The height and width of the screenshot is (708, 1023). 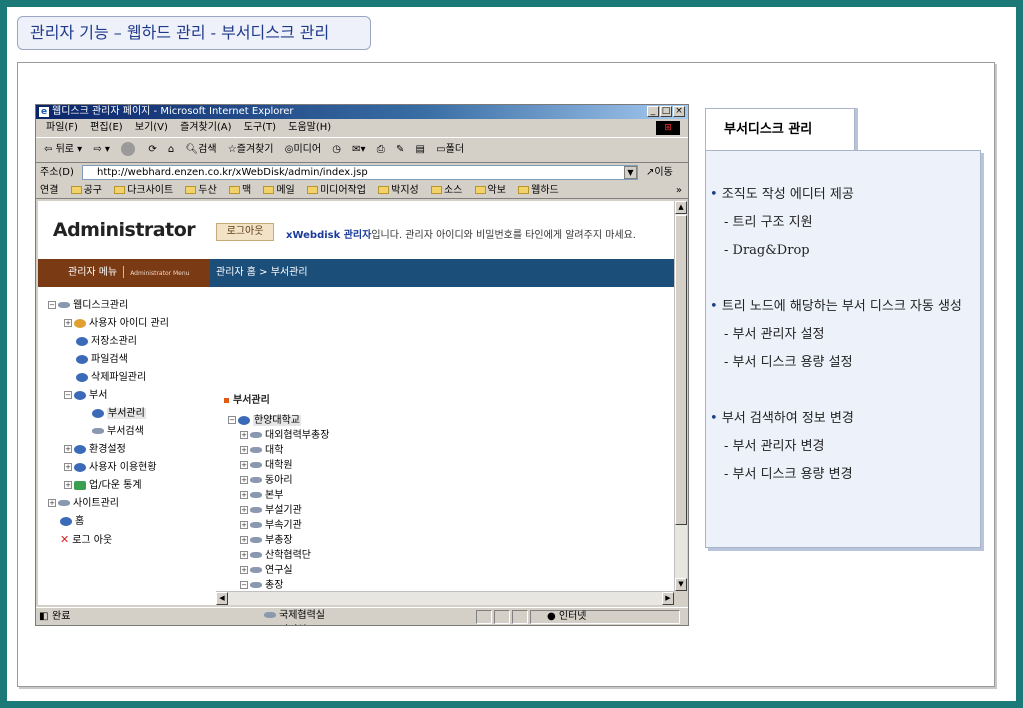 I want to click on media-button: ◎미디어, so click(x=303, y=150).